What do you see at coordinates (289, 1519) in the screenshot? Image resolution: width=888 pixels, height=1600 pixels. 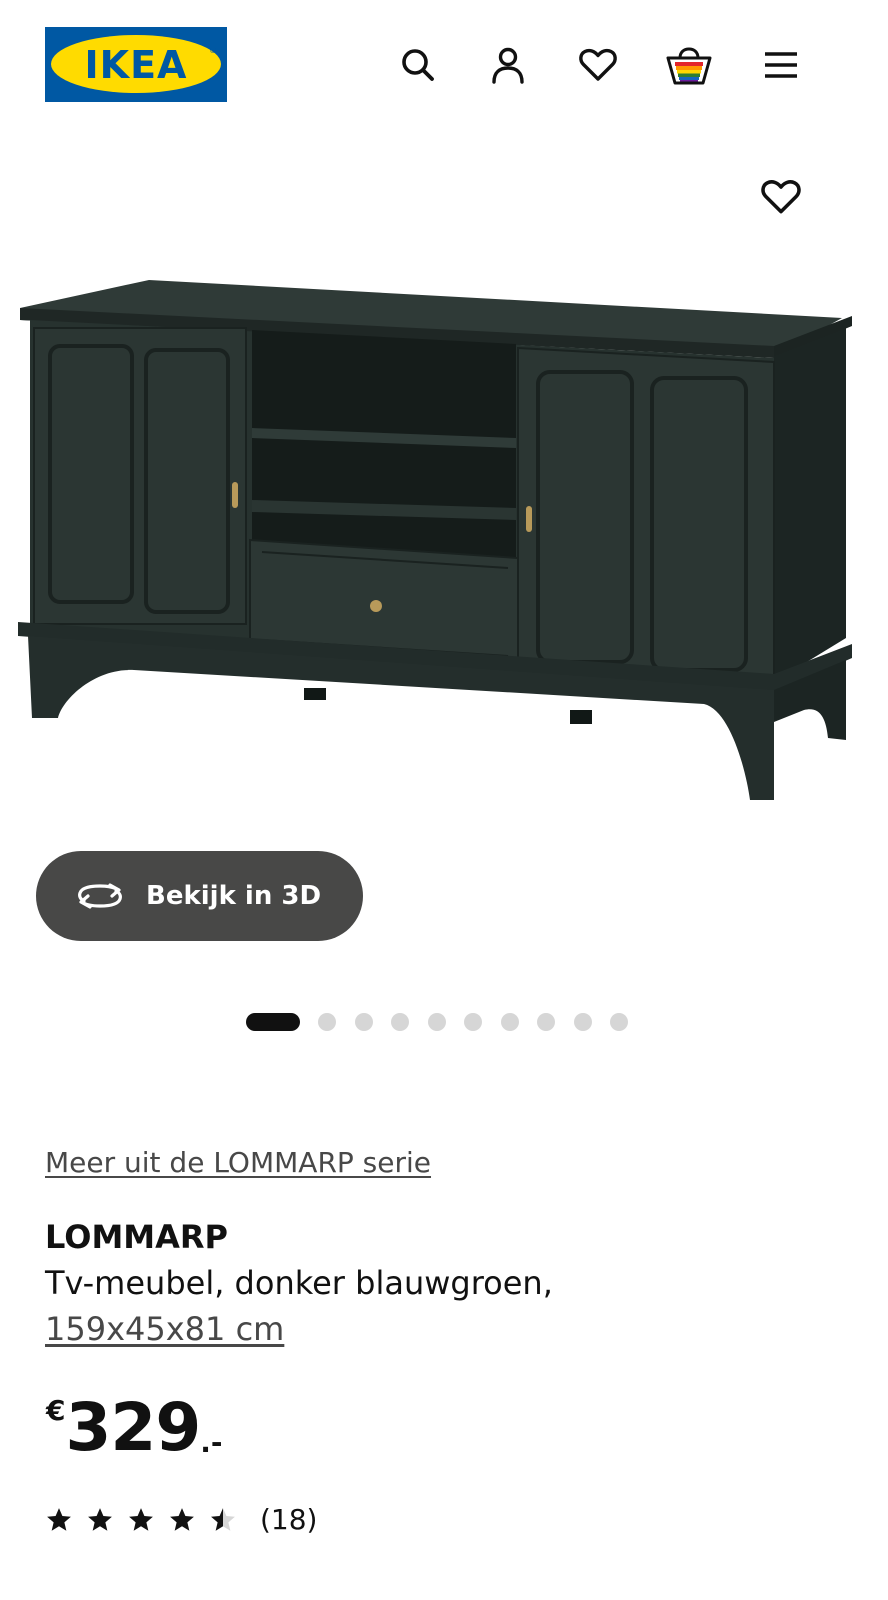 I see `review-count: (18)` at bounding box center [289, 1519].